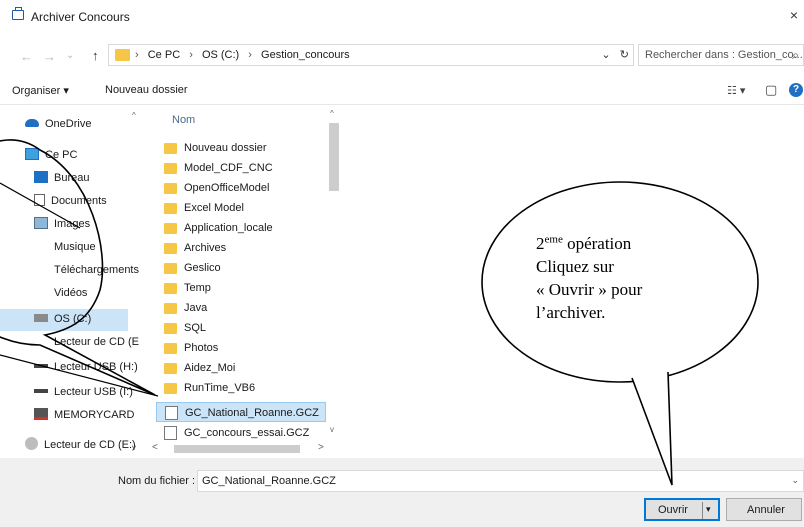 The image size is (804, 527). Describe the element at coordinates (86, 371) in the screenshot. I see `nav-item-lecteur-usb-h: Lecteur USB (H:)` at that location.